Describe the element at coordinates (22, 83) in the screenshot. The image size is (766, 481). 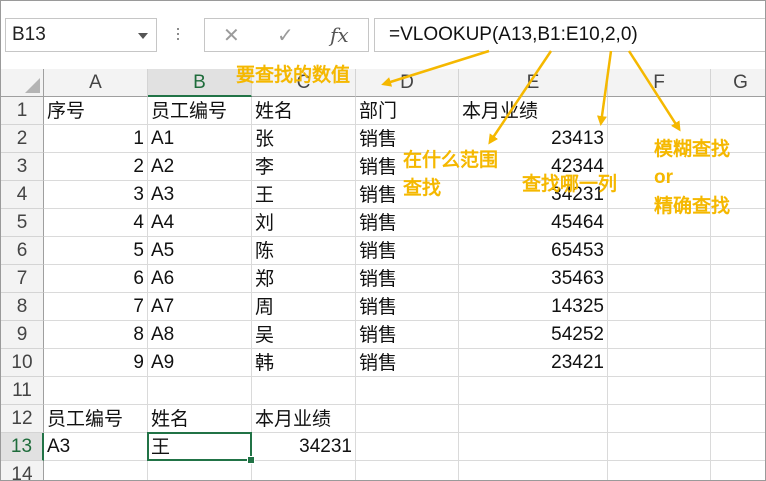
I see `select-all-button` at that location.